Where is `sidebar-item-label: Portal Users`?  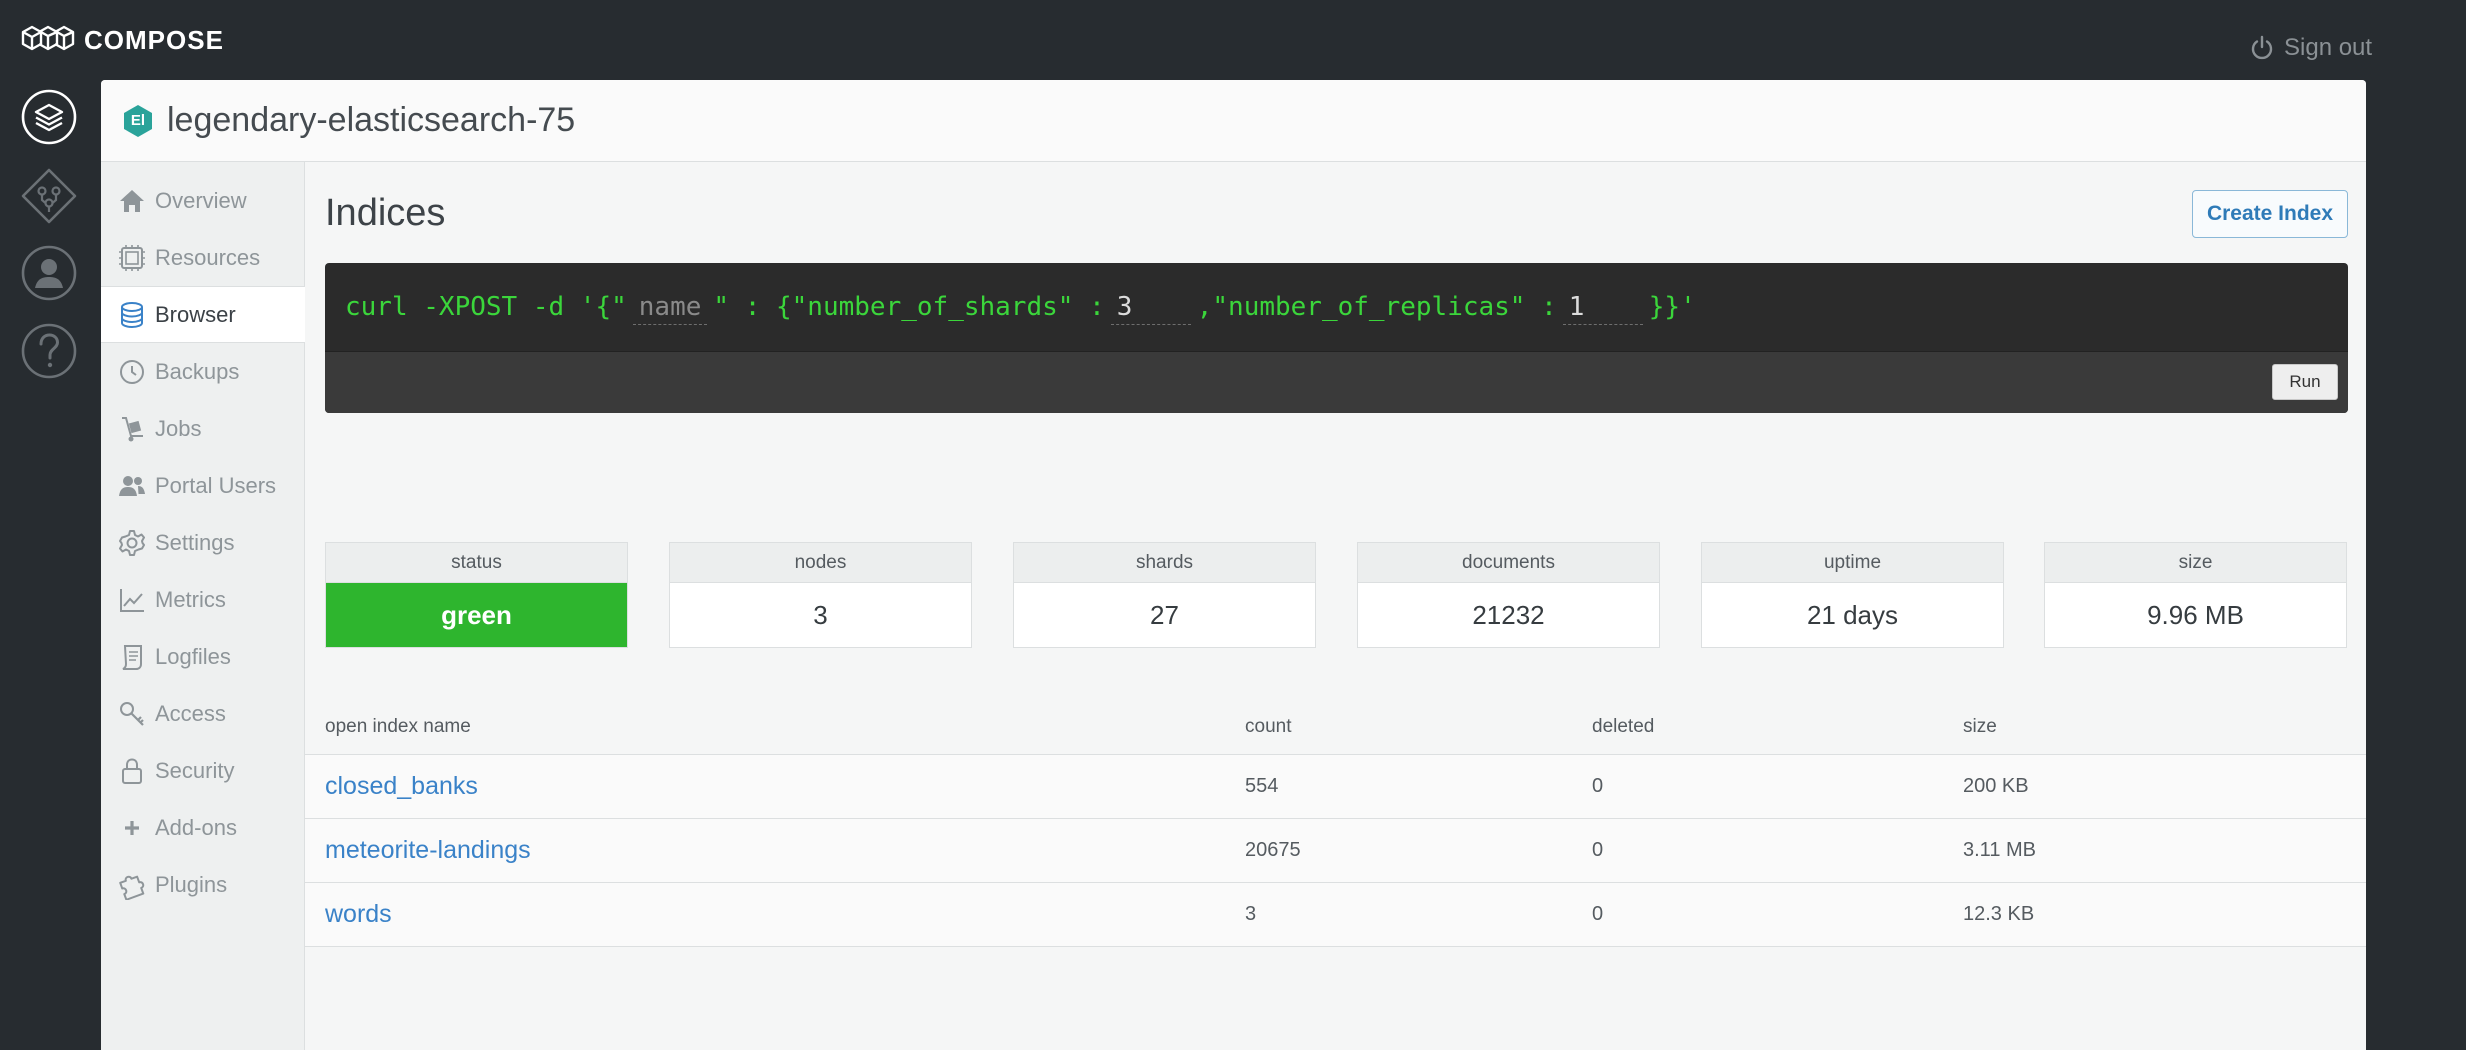
sidebar-item-label: Portal Users is located at coordinates (216, 485).